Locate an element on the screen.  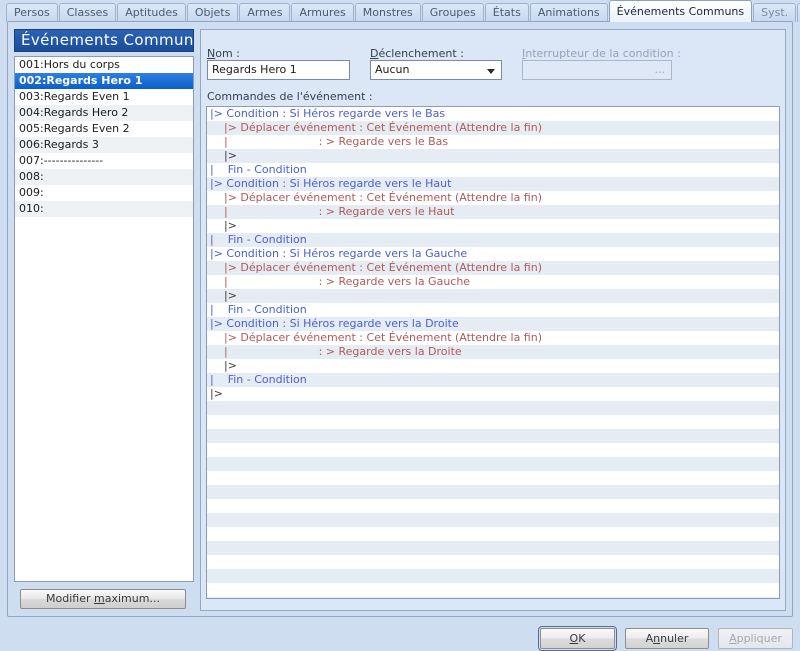
list-item: 002:Regards Hero 1 is located at coordinates (104, 81).